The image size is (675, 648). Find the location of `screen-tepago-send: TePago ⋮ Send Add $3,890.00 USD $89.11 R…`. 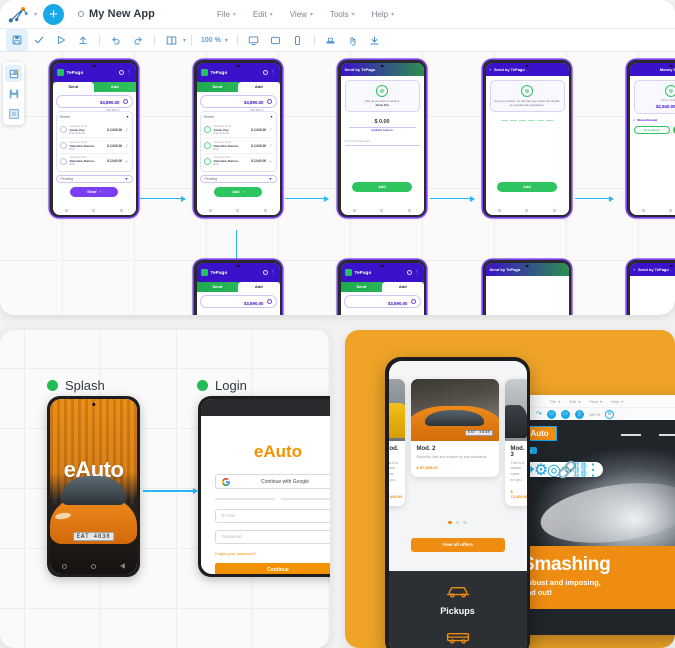

screen-tepago-send: TePago ⋮ Send Add $3,890.00 USD $89.11 R… is located at coordinates (94, 138).